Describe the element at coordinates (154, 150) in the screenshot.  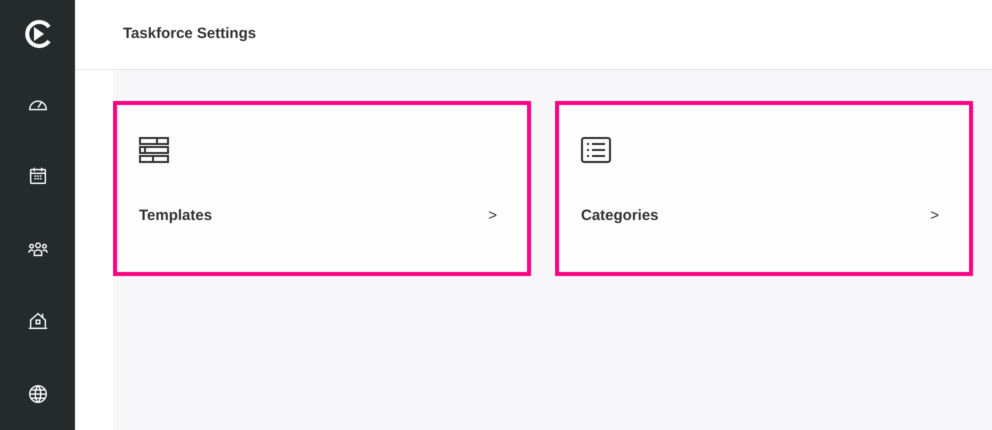
I see `layout-rows-icon` at that location.